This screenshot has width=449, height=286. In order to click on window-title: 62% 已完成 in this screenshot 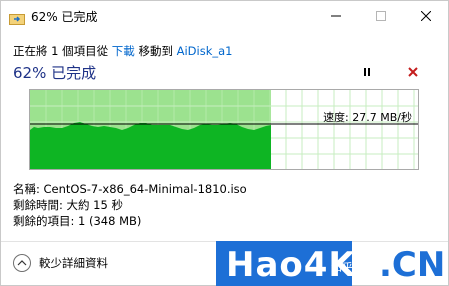, I will do `click(64, 17)`.